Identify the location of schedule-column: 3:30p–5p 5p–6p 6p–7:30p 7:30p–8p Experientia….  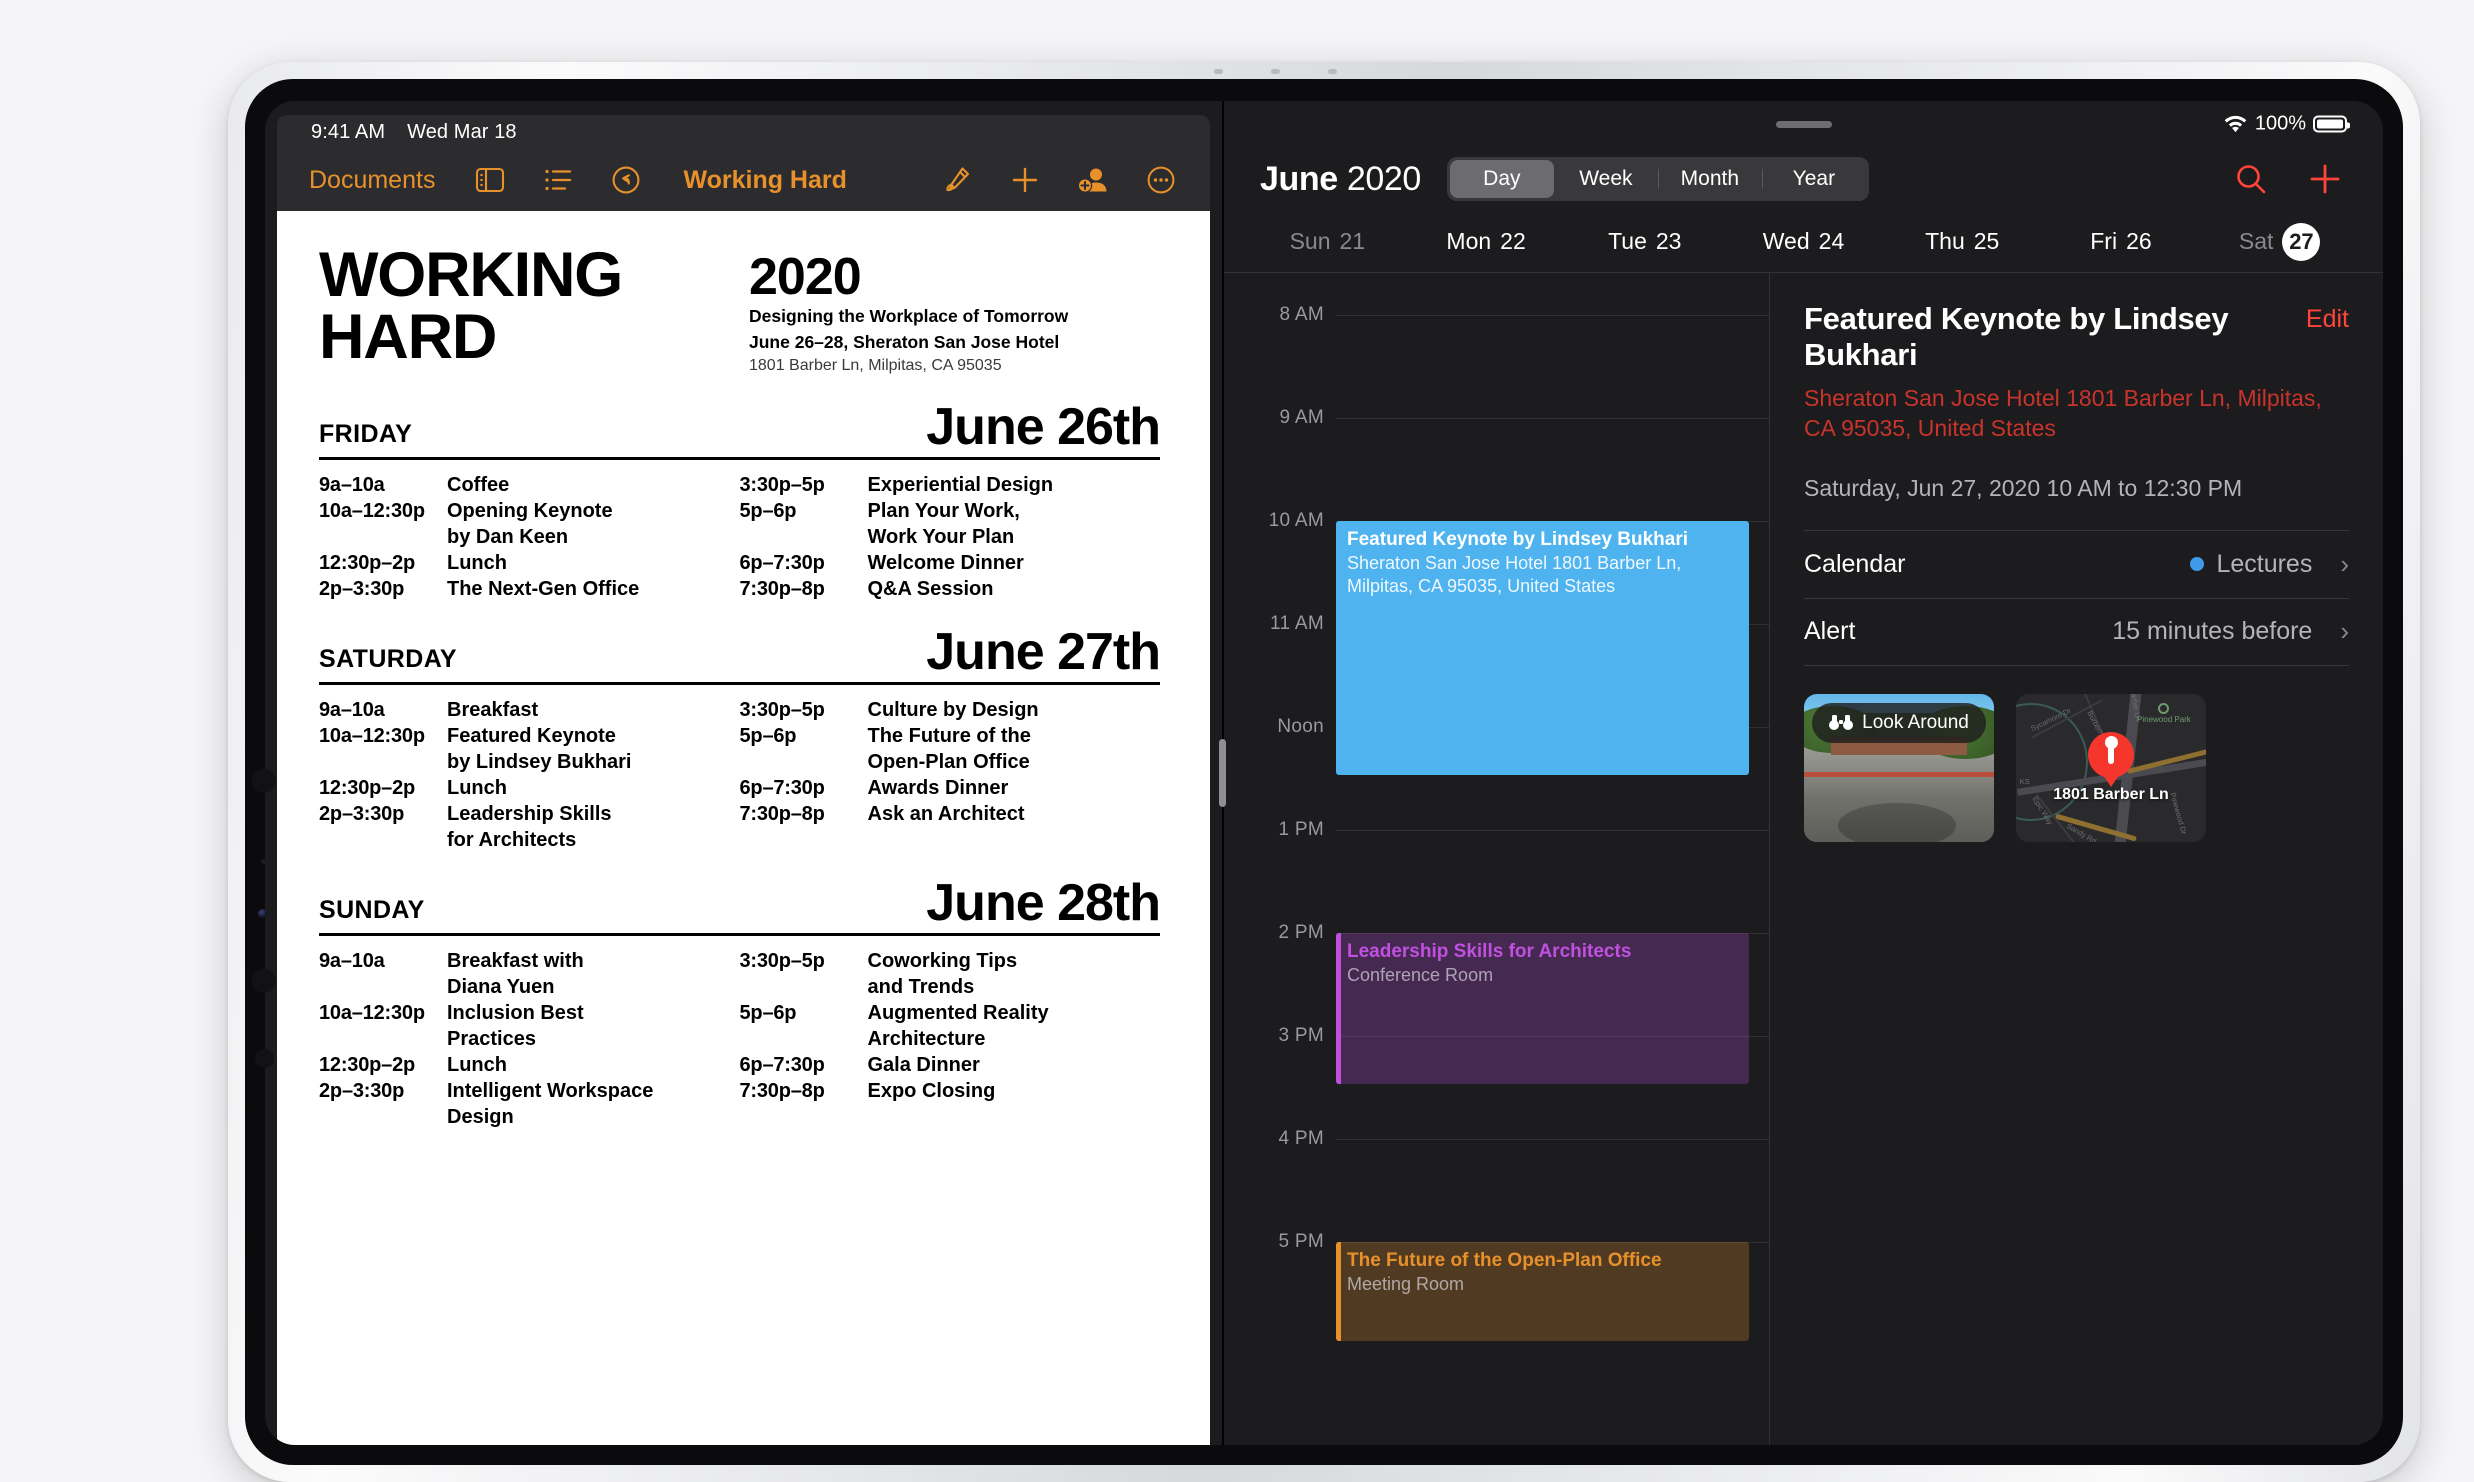
(950, 537).